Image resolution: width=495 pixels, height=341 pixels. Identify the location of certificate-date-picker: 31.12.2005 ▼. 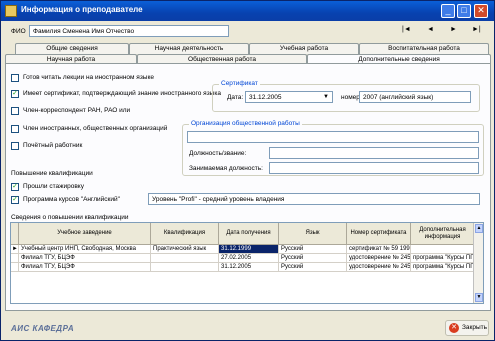
(289, 97).